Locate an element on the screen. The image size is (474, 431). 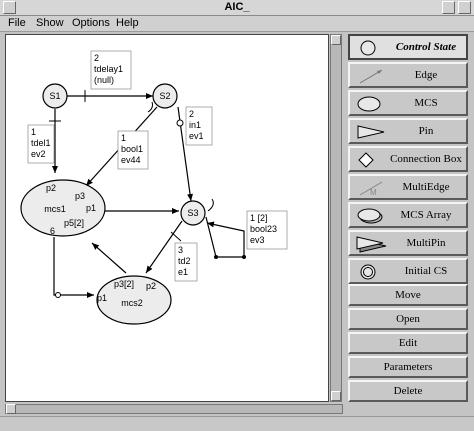
edge-label-line: td2 is located at coordinates (184, 261).